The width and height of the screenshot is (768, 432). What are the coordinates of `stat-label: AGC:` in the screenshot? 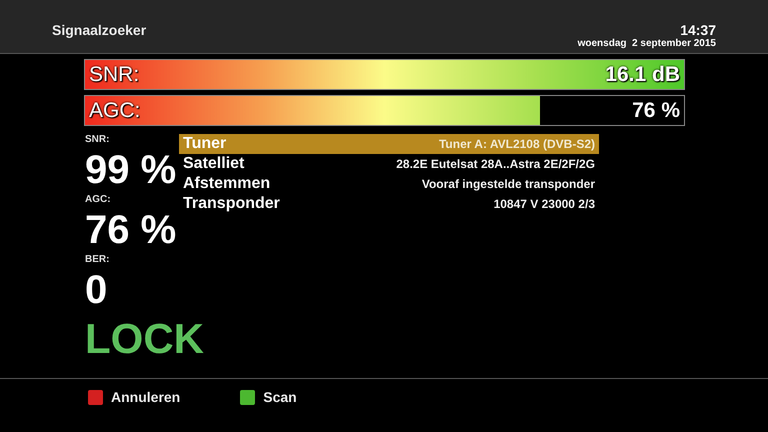 It's located at (98, 200).